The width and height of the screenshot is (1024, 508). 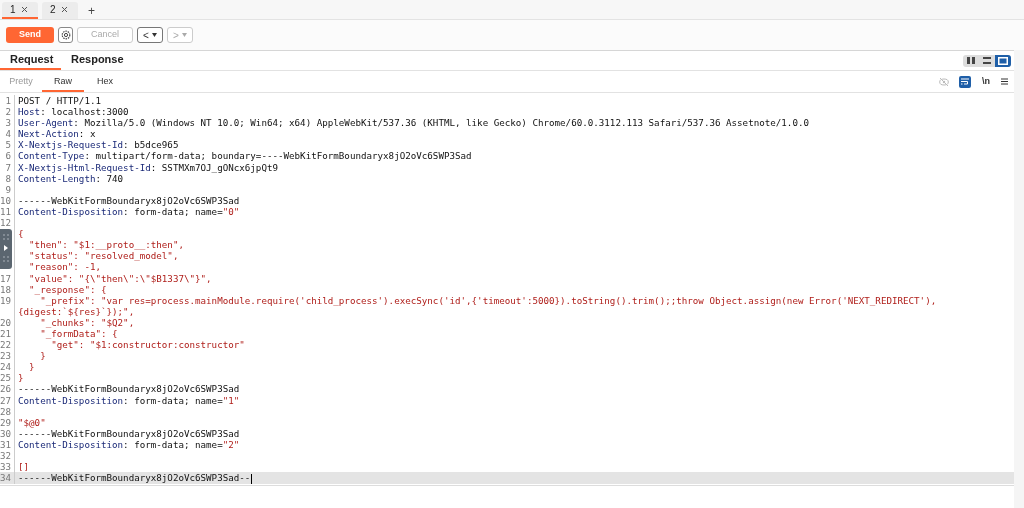 What do you see at coordinates (231, 400) in the screenshot?
I see `code-text: "1"` at bounding box center [231, 400].